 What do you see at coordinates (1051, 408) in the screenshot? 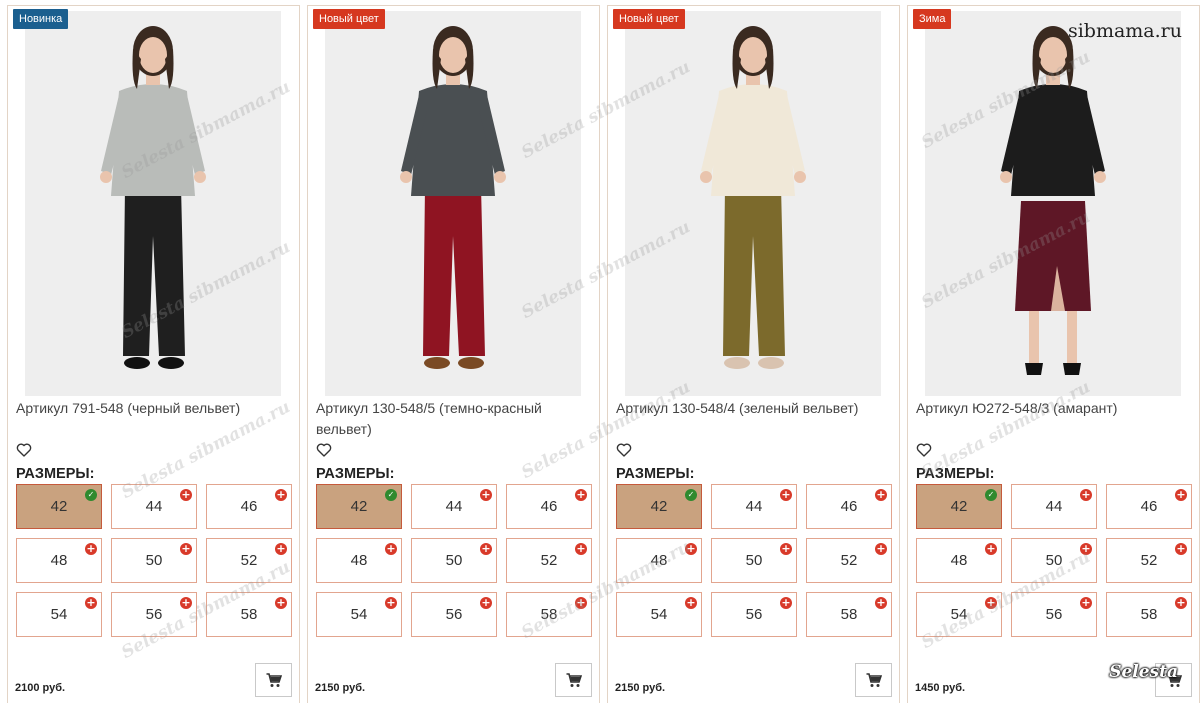
I see `product-title: Артикул Ю272-548/3 (амарант)` at bounding box center [1051, 408].